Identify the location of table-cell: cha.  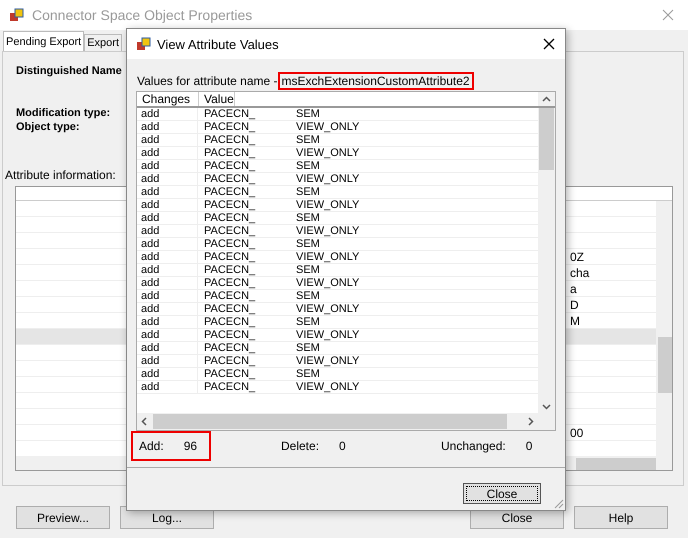
(580, 273).